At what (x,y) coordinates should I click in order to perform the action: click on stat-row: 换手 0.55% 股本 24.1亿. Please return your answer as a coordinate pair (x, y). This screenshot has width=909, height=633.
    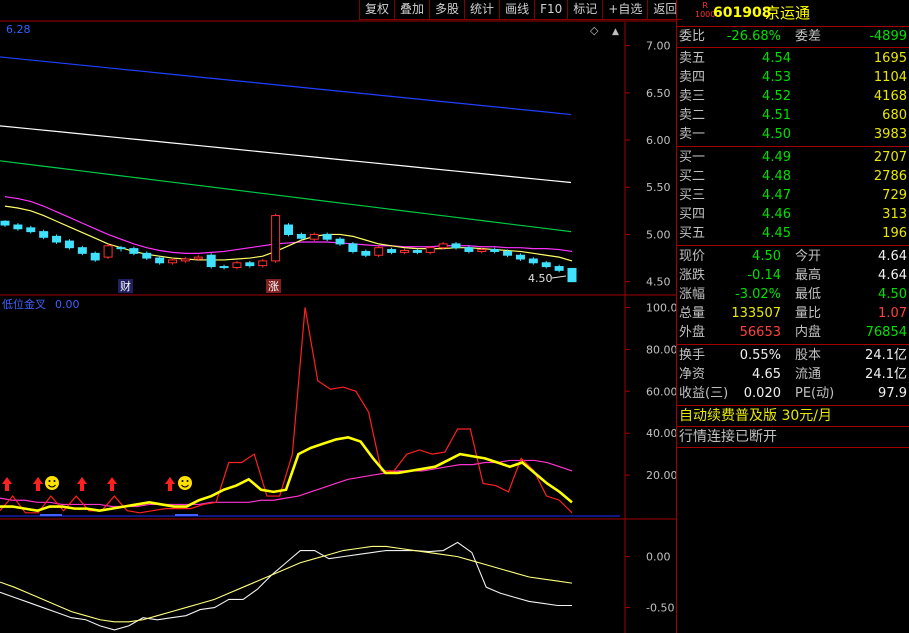
    Looking at the image, I should click on (793, 355).